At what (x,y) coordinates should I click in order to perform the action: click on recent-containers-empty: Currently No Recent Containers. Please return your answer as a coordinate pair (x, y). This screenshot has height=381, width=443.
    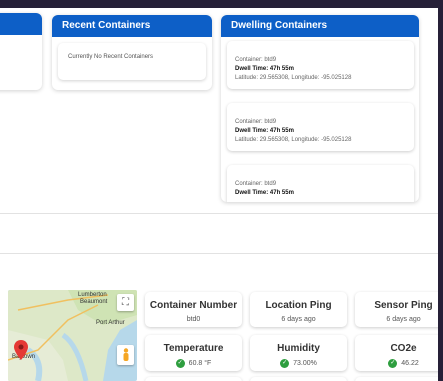
    Looking at the image, I should click on (132, 61).